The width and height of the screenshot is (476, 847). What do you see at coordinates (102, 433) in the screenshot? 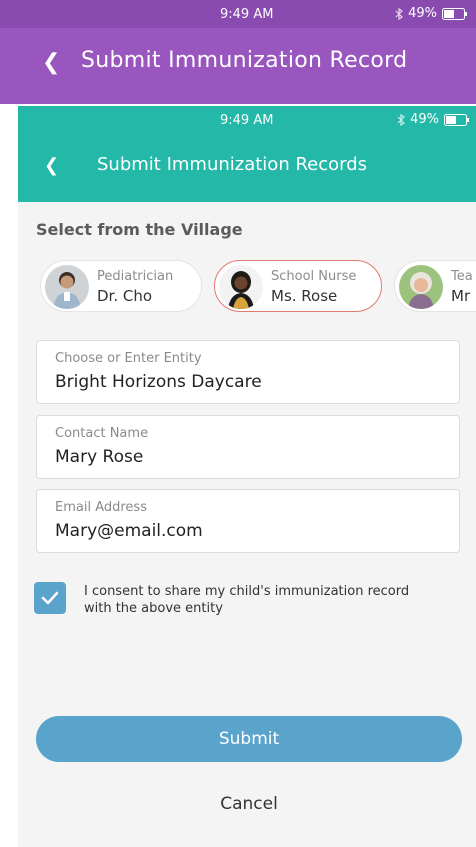
I see `contact-name-field-label: Contact Name` at bounding box center [102, 433].